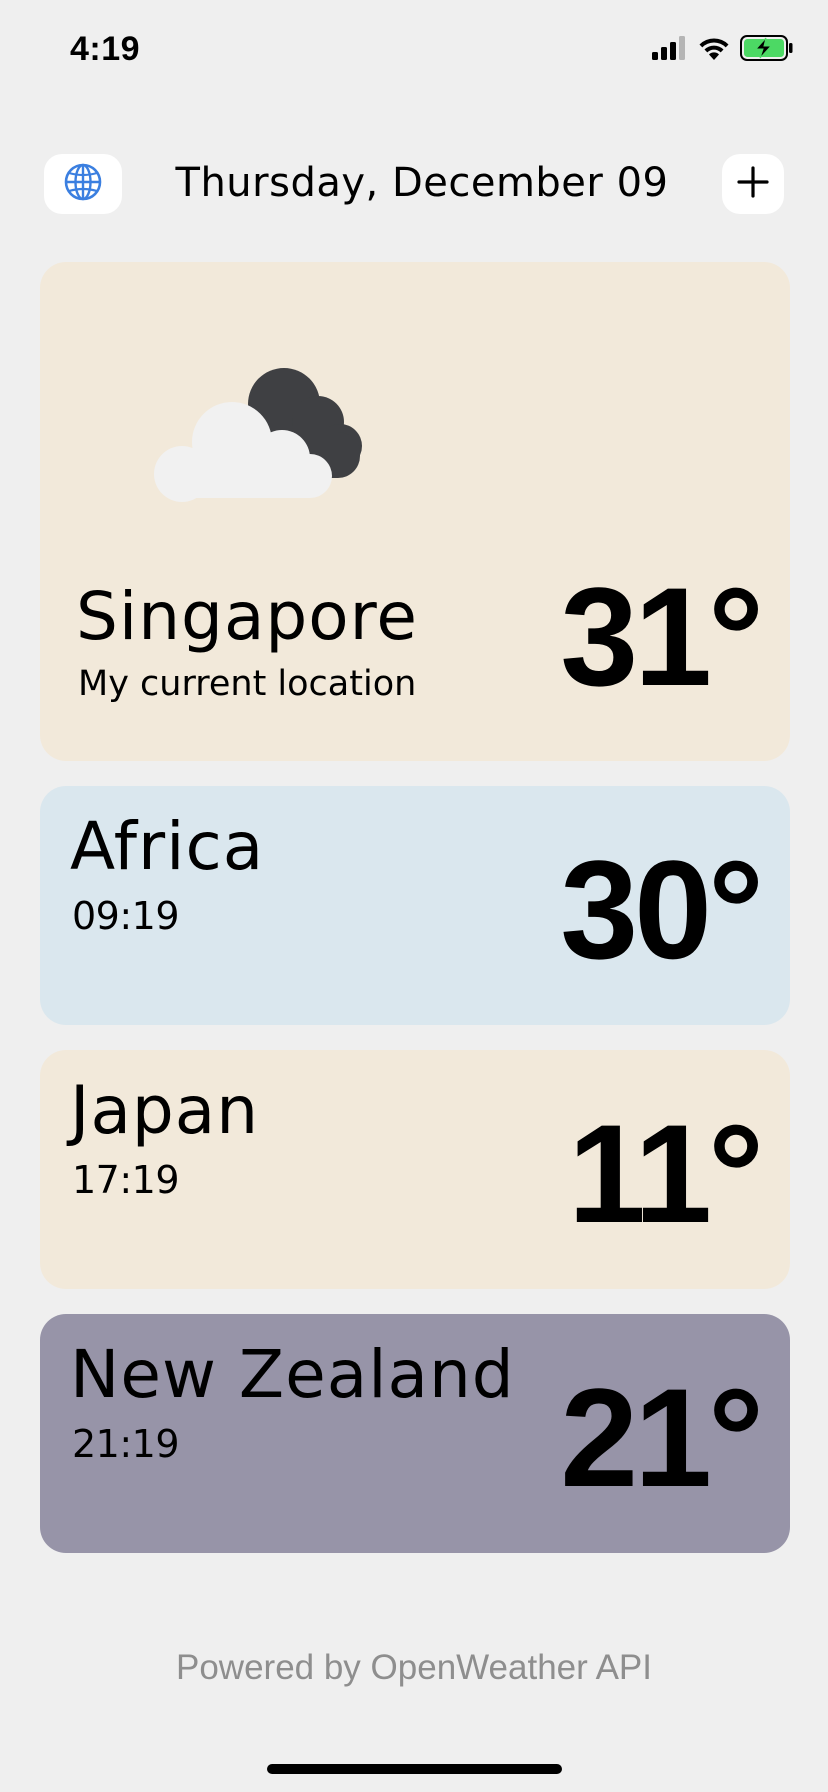  Describe the element at coordinates (414, 1667) in the screenshot. I see `powered-by-footer: Powered by OpenWeather API` at that location.